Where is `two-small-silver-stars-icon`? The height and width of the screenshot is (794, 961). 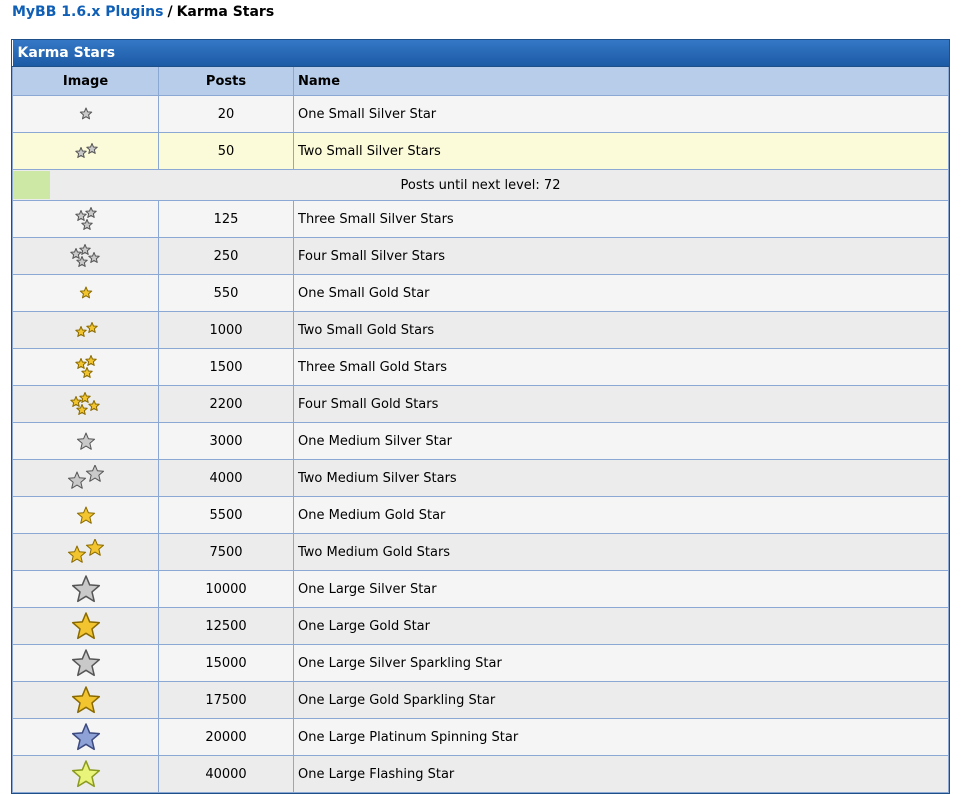
two-small-silver-stars-icon is located at coordinates (86, 150).